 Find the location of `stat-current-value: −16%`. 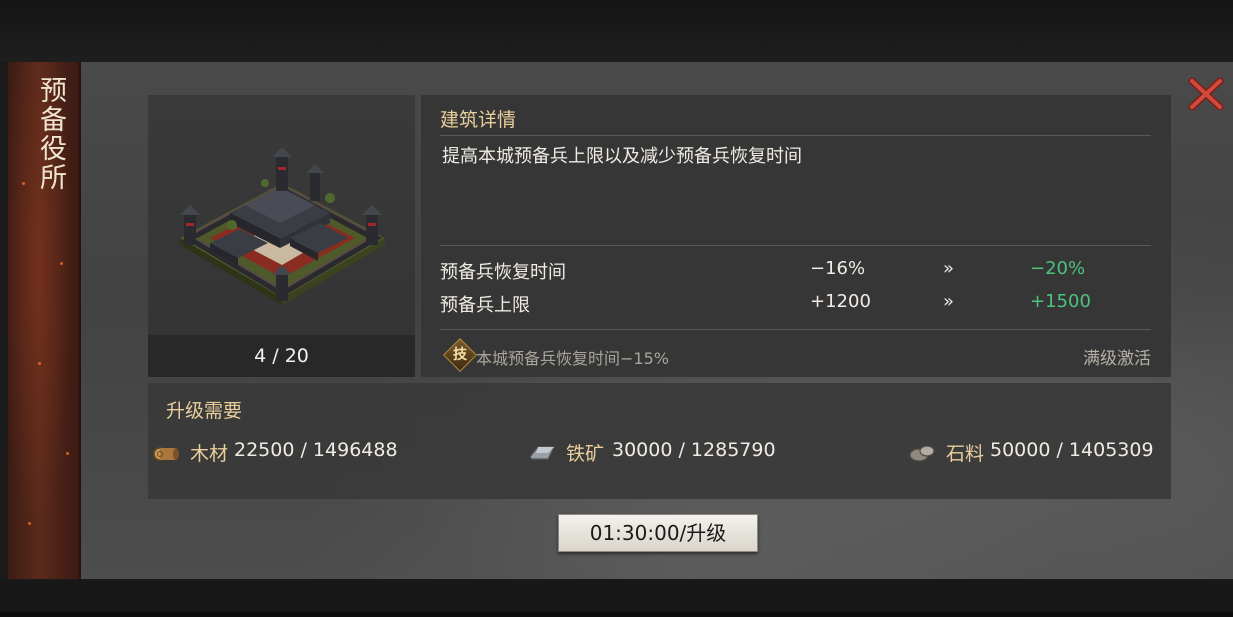

stat-current-value: −16% is located at coordinates (838, 268).